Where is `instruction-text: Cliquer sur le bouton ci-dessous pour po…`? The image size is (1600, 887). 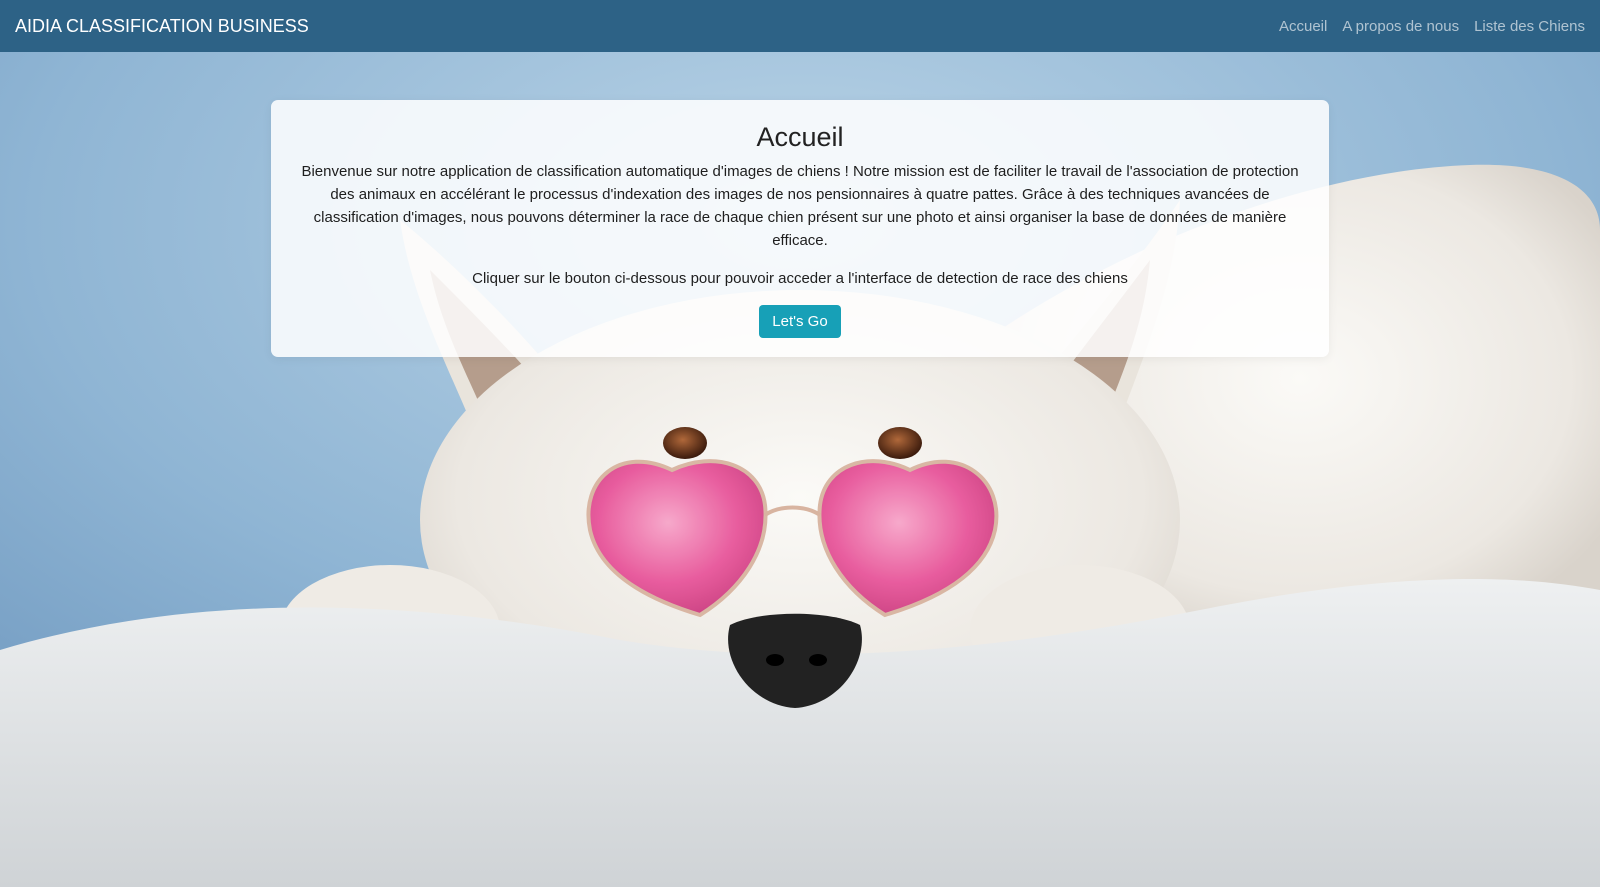 instruction-text: Cliquer sur le bouton ci-dessous pour po… is located at coordinates (800, 278).